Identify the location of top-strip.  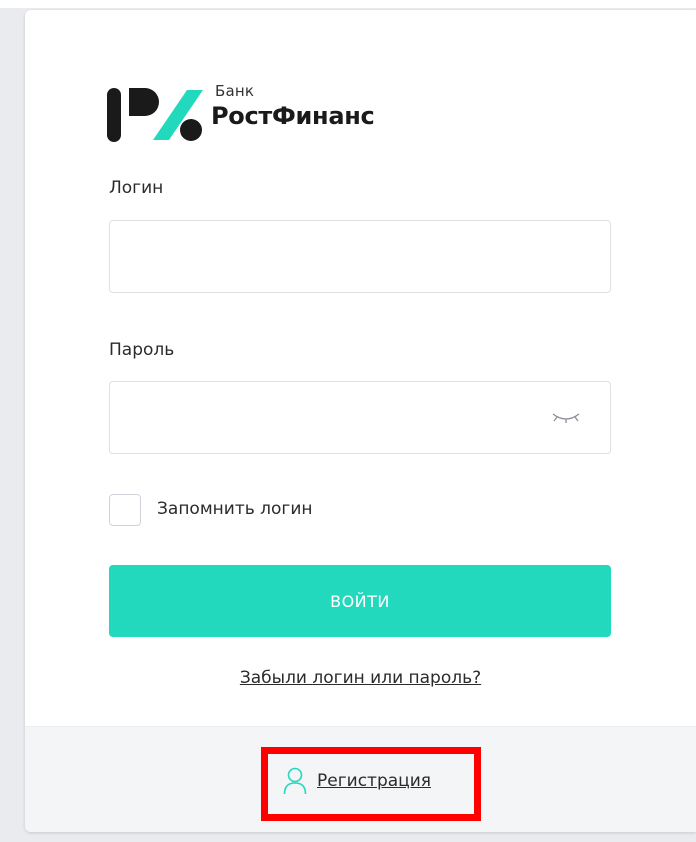
(348, 4).